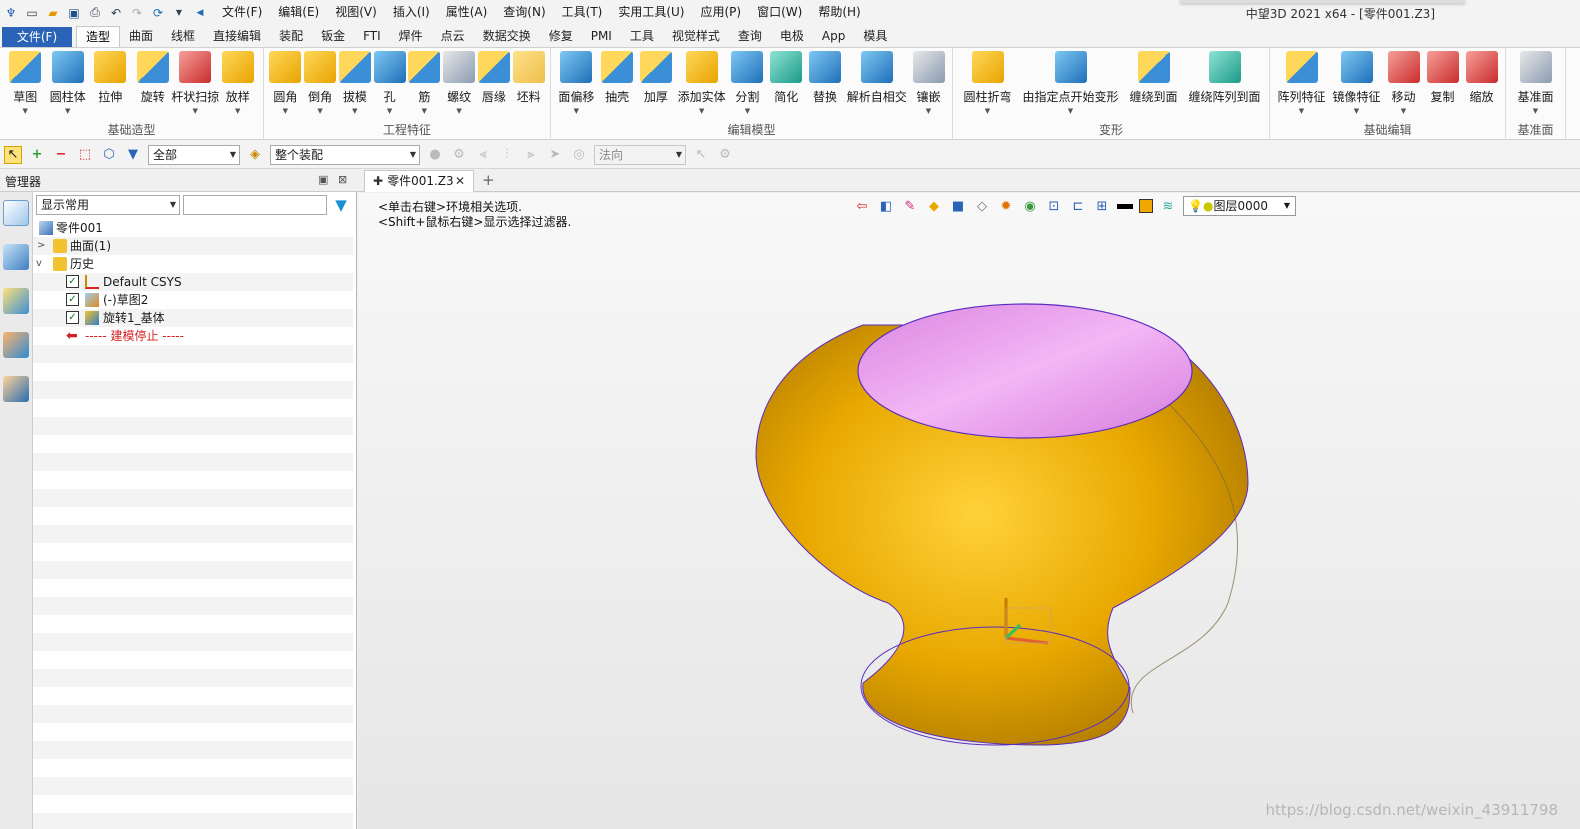 The width and height of the screenshot is (1580, 829). I want to click on align-center-icon: ⫶, so click(507, 155).